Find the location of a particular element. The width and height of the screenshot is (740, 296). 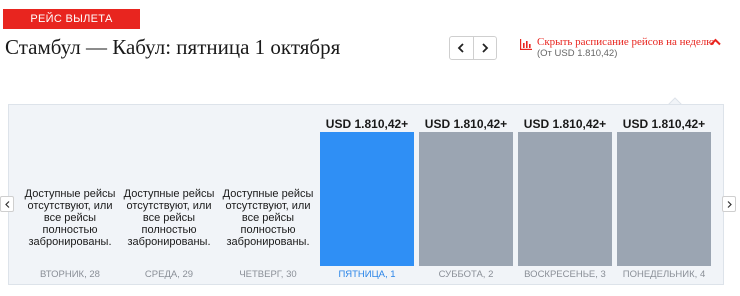

day-label: четверг, 30 is located at coordinates (268, 274).